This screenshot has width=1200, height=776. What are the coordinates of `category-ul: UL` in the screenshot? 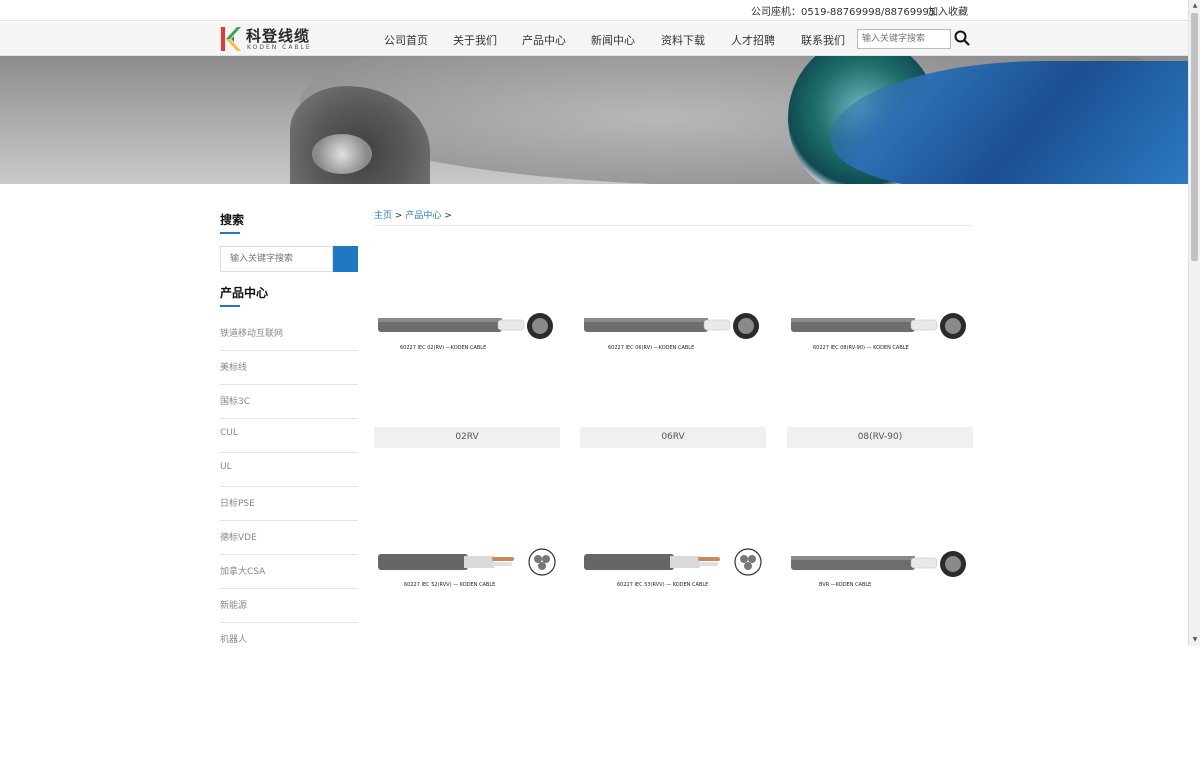 It's located at (289, 470).